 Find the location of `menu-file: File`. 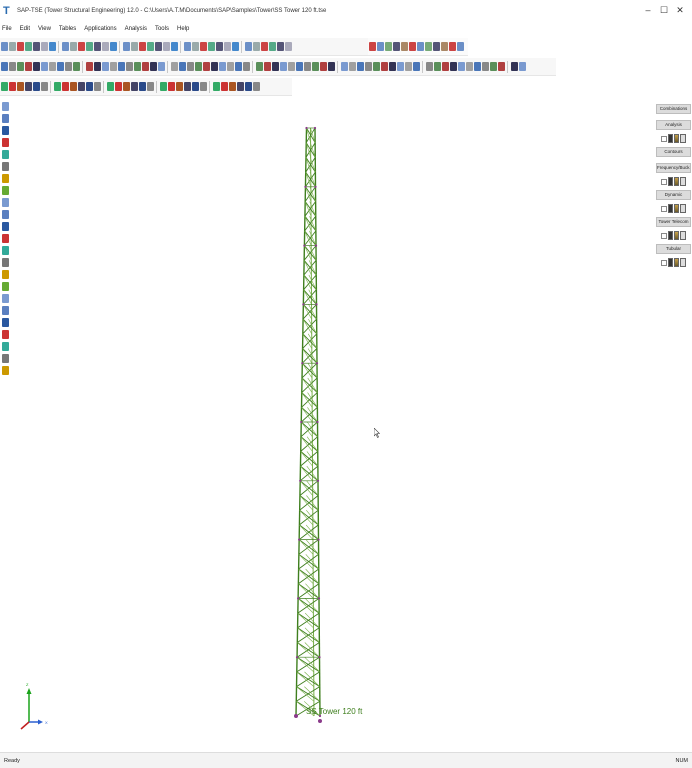

menu-file: File is located at coordinates (7, 29).